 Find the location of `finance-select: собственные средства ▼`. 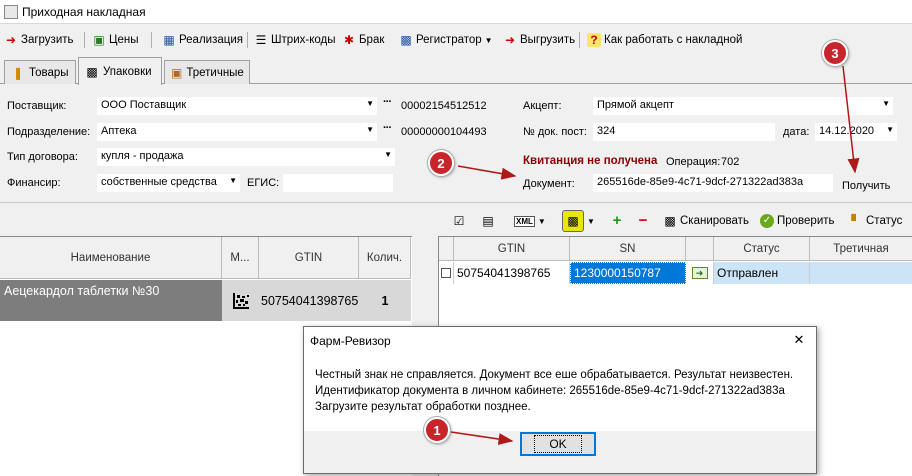

finance-select: собственные средства ▼ is located at coordinates (168, 183).